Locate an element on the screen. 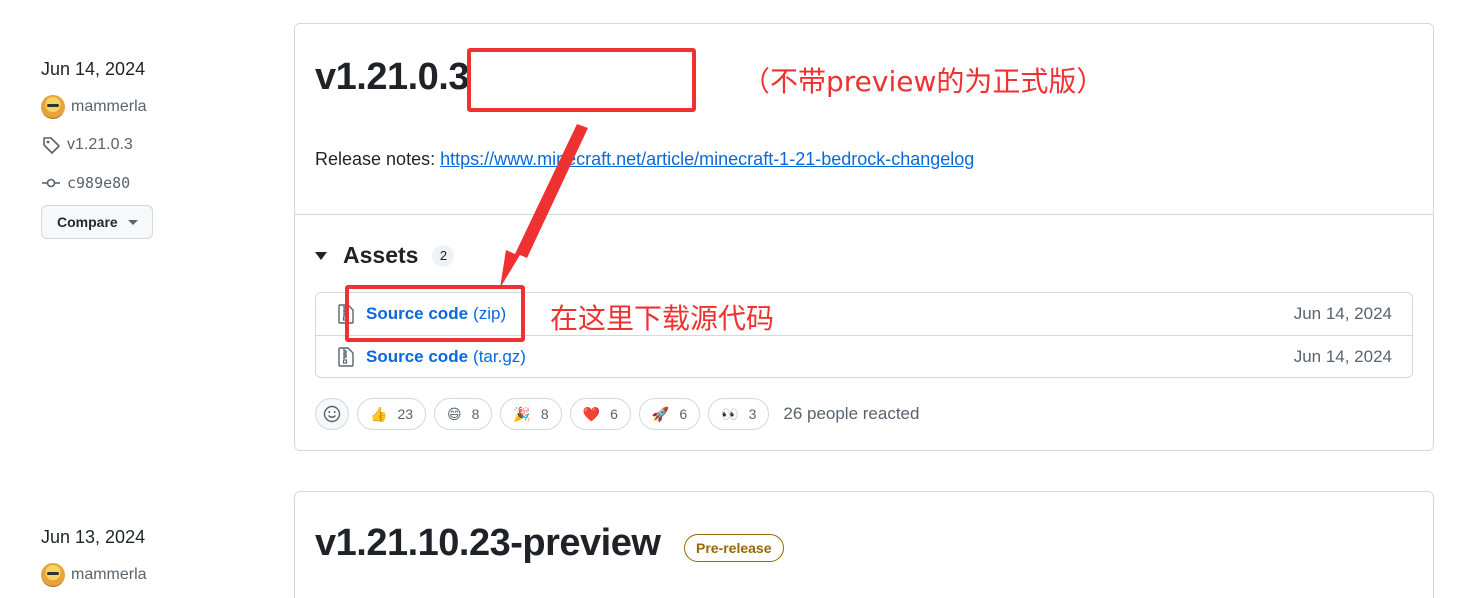  tag-label: v1.21.0.3 is located at coordinates (100, 145).